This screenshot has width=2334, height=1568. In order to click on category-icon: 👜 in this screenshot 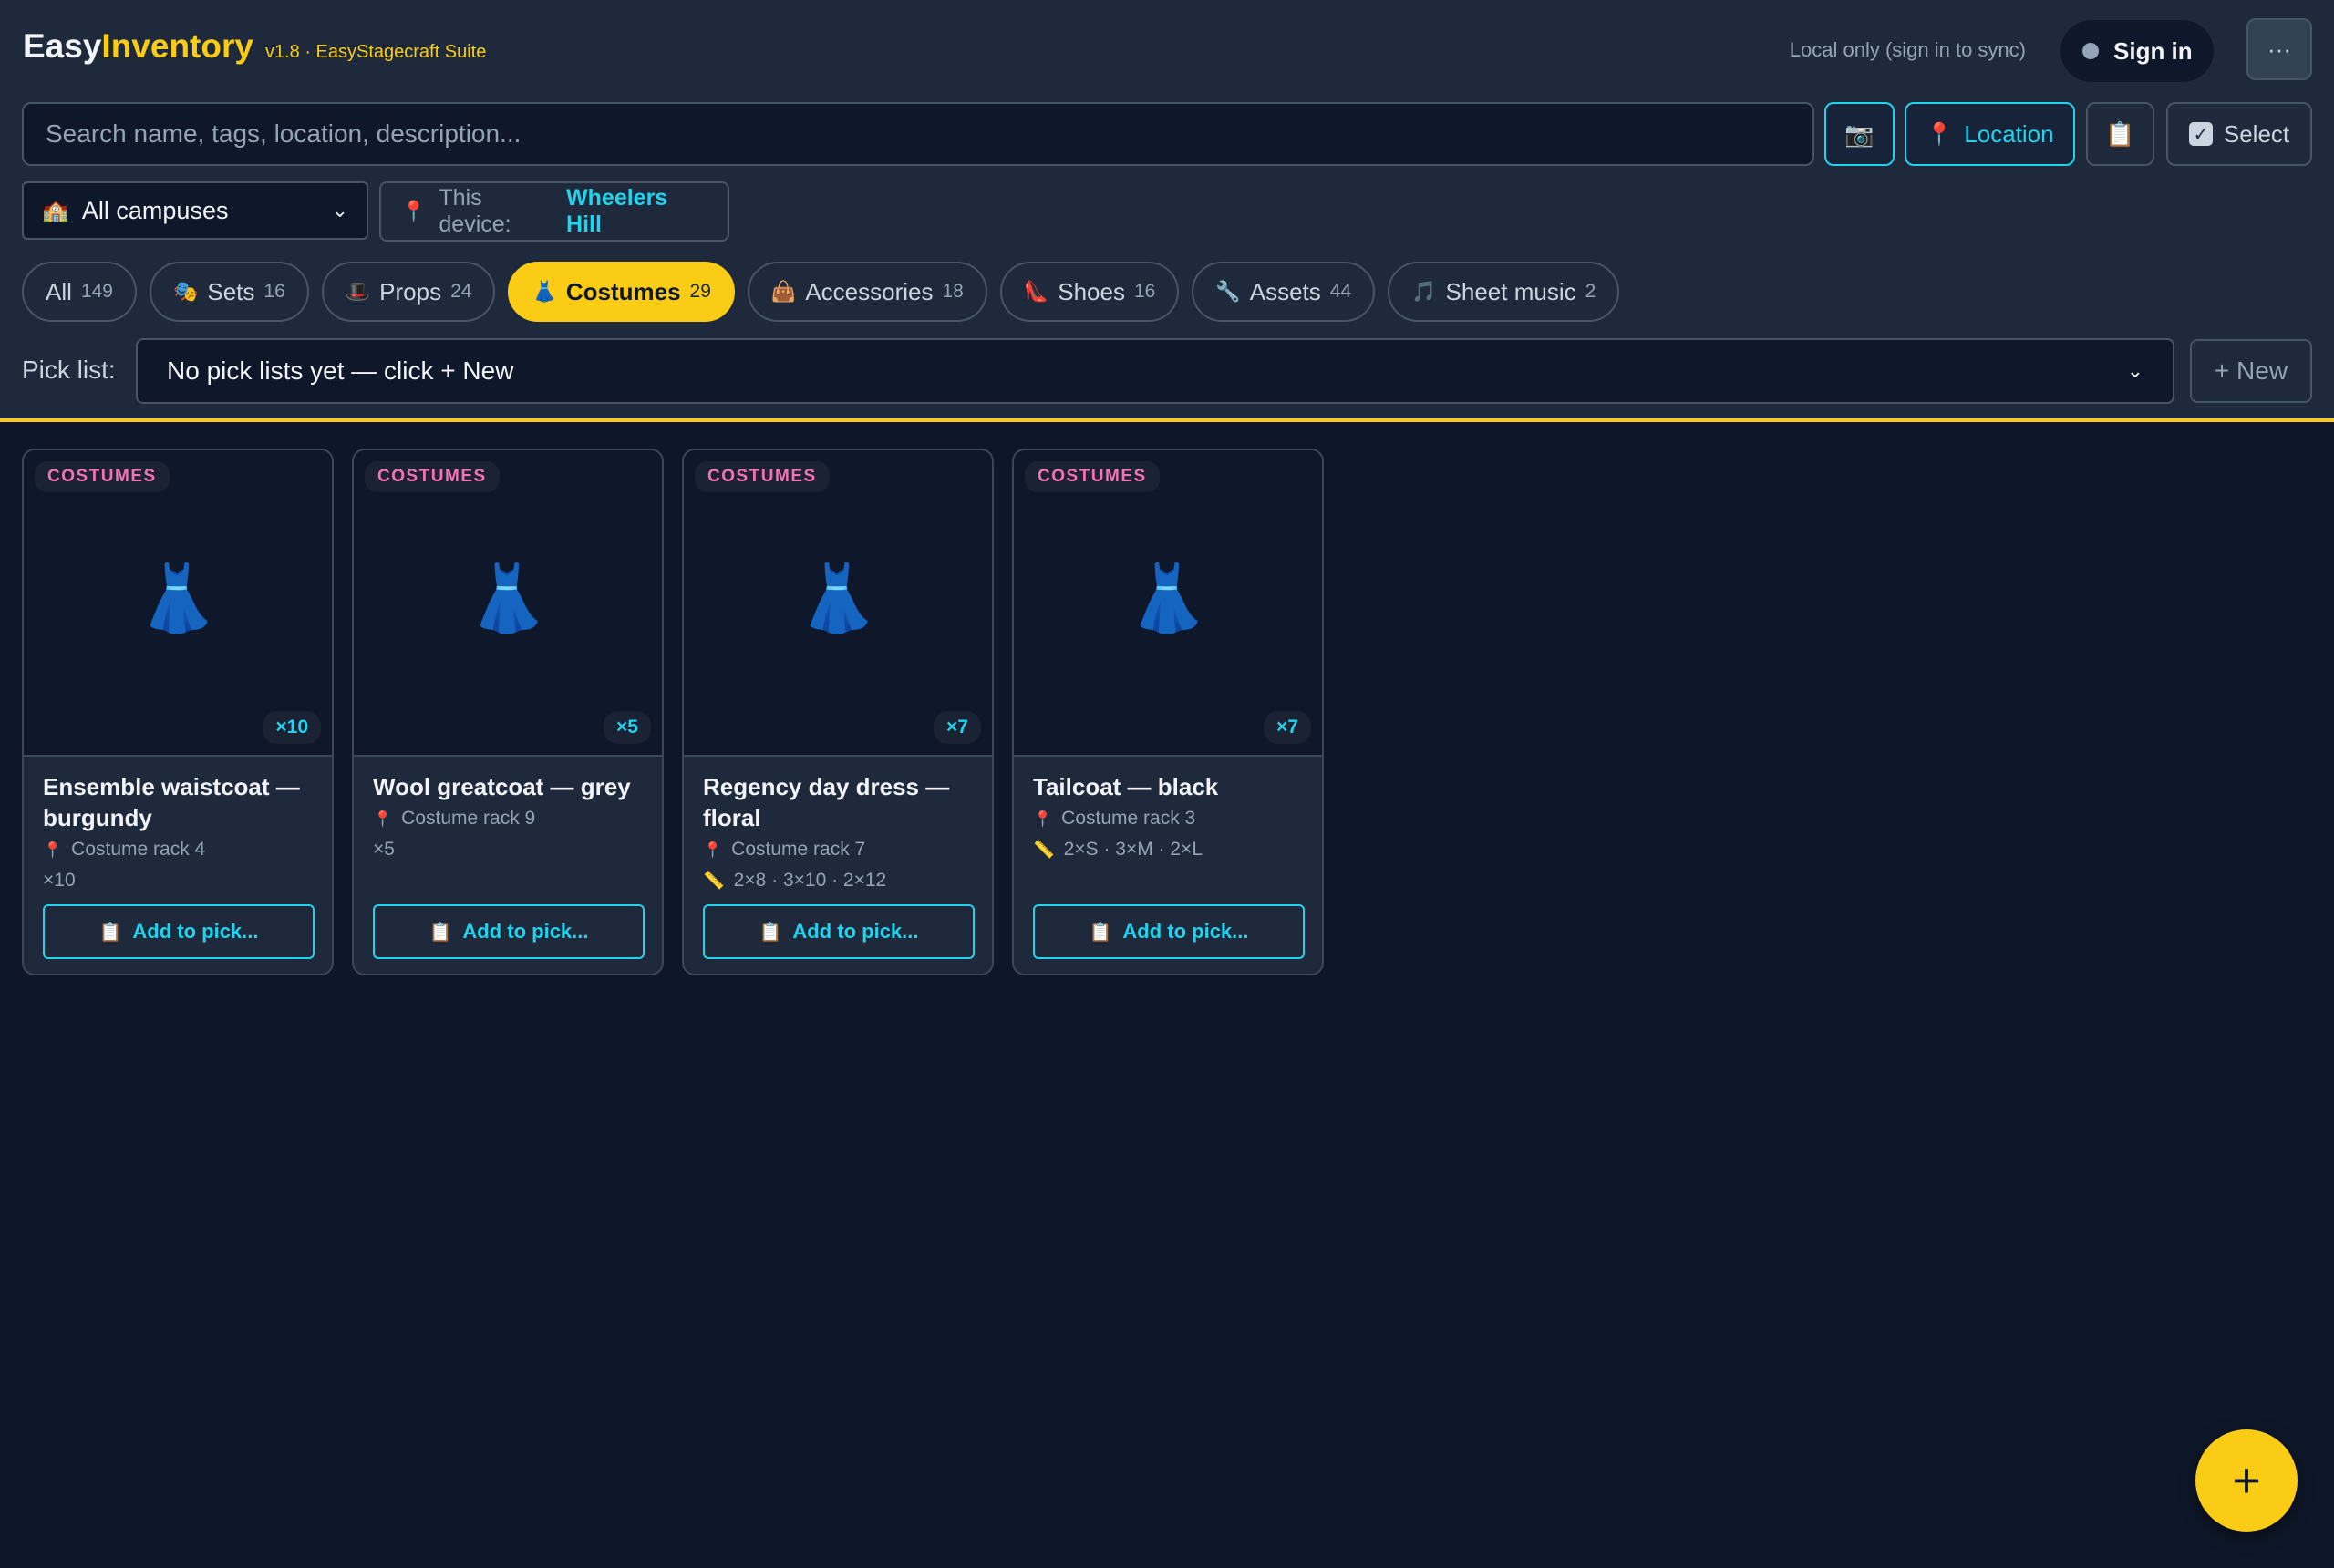, I will do `click(784, 291)`.